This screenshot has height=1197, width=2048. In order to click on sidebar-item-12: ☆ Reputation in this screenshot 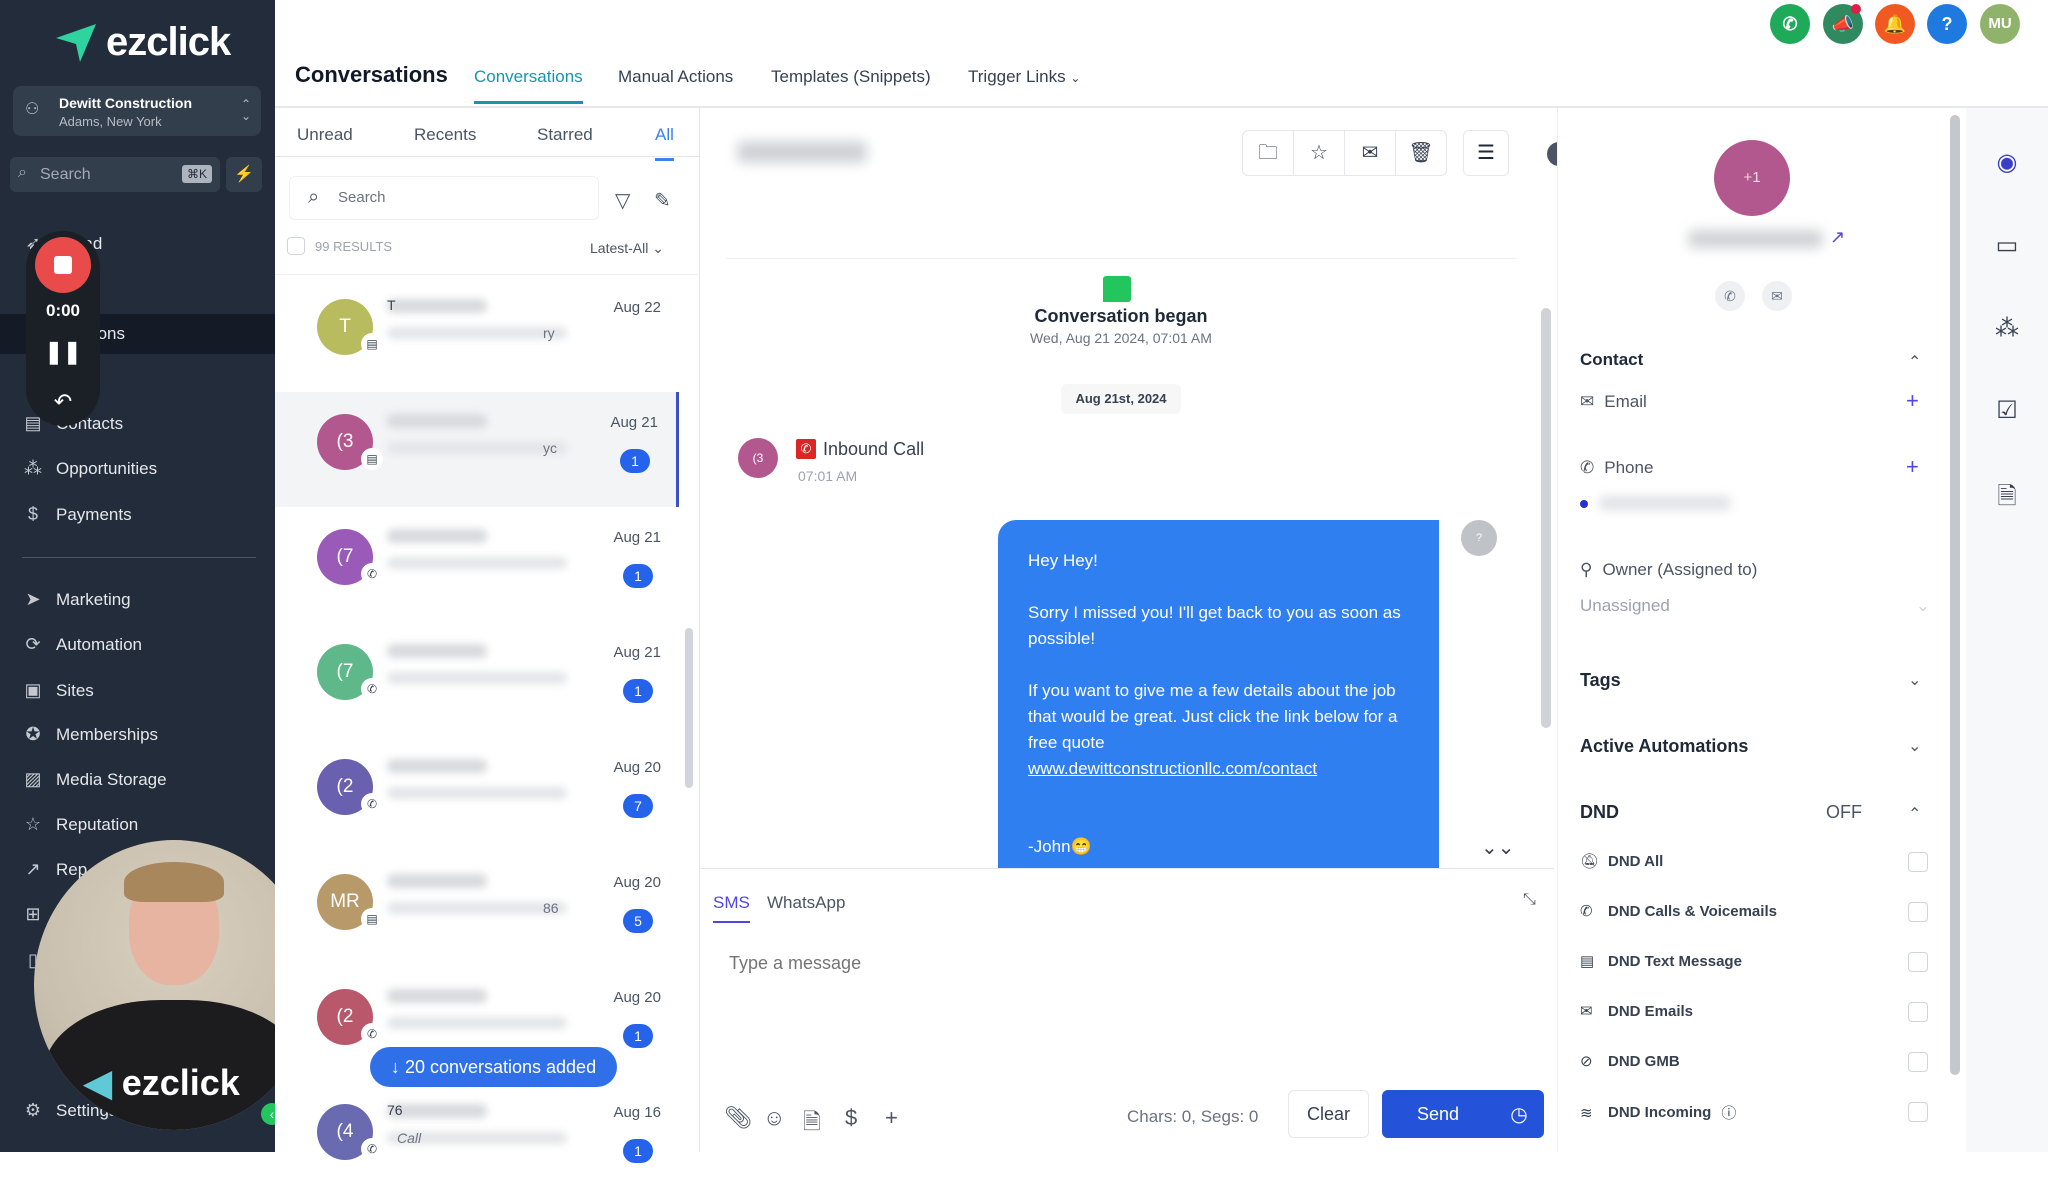, I will do `click(147, 825)`.